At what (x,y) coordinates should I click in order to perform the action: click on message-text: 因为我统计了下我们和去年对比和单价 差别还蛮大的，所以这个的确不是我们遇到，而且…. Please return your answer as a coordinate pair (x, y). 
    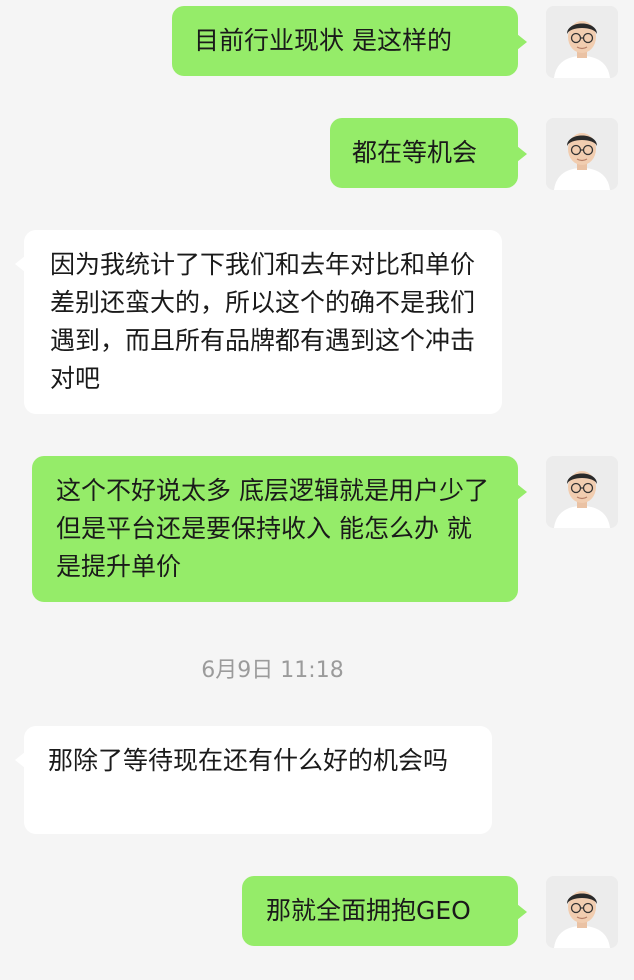
    Looking at the image, I should click on (263, 321).